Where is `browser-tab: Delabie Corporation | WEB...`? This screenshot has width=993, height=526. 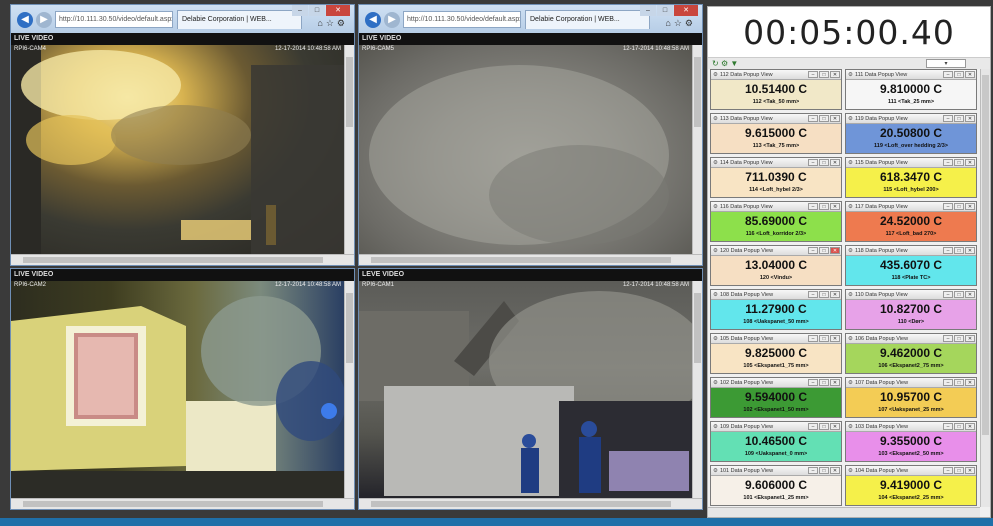
browser-tab: Delabie Corporation | WEB... is located at coordinates (239, 19).